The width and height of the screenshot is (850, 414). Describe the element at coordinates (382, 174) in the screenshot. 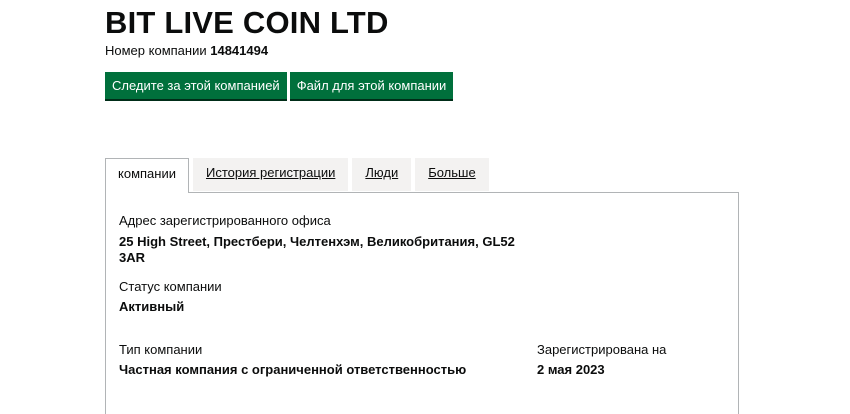

I see `tab-people: Люди` at that location.